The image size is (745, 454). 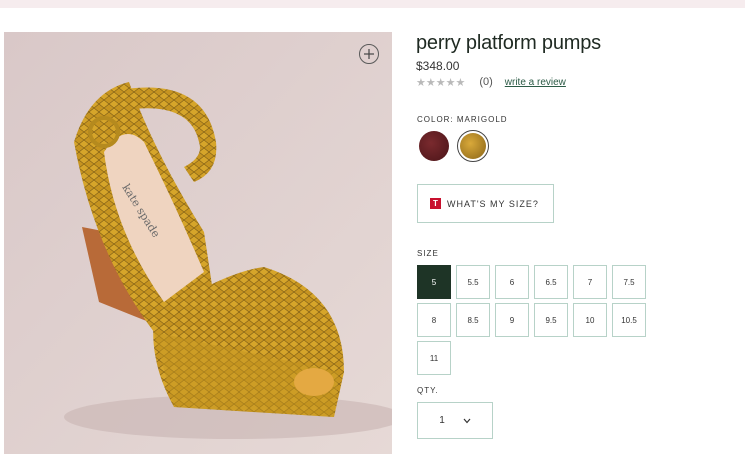 What do you see at coordinates (428, 390) in the screenshot?
I see `qty-label: QTY.` at bounding box center [428, 390].